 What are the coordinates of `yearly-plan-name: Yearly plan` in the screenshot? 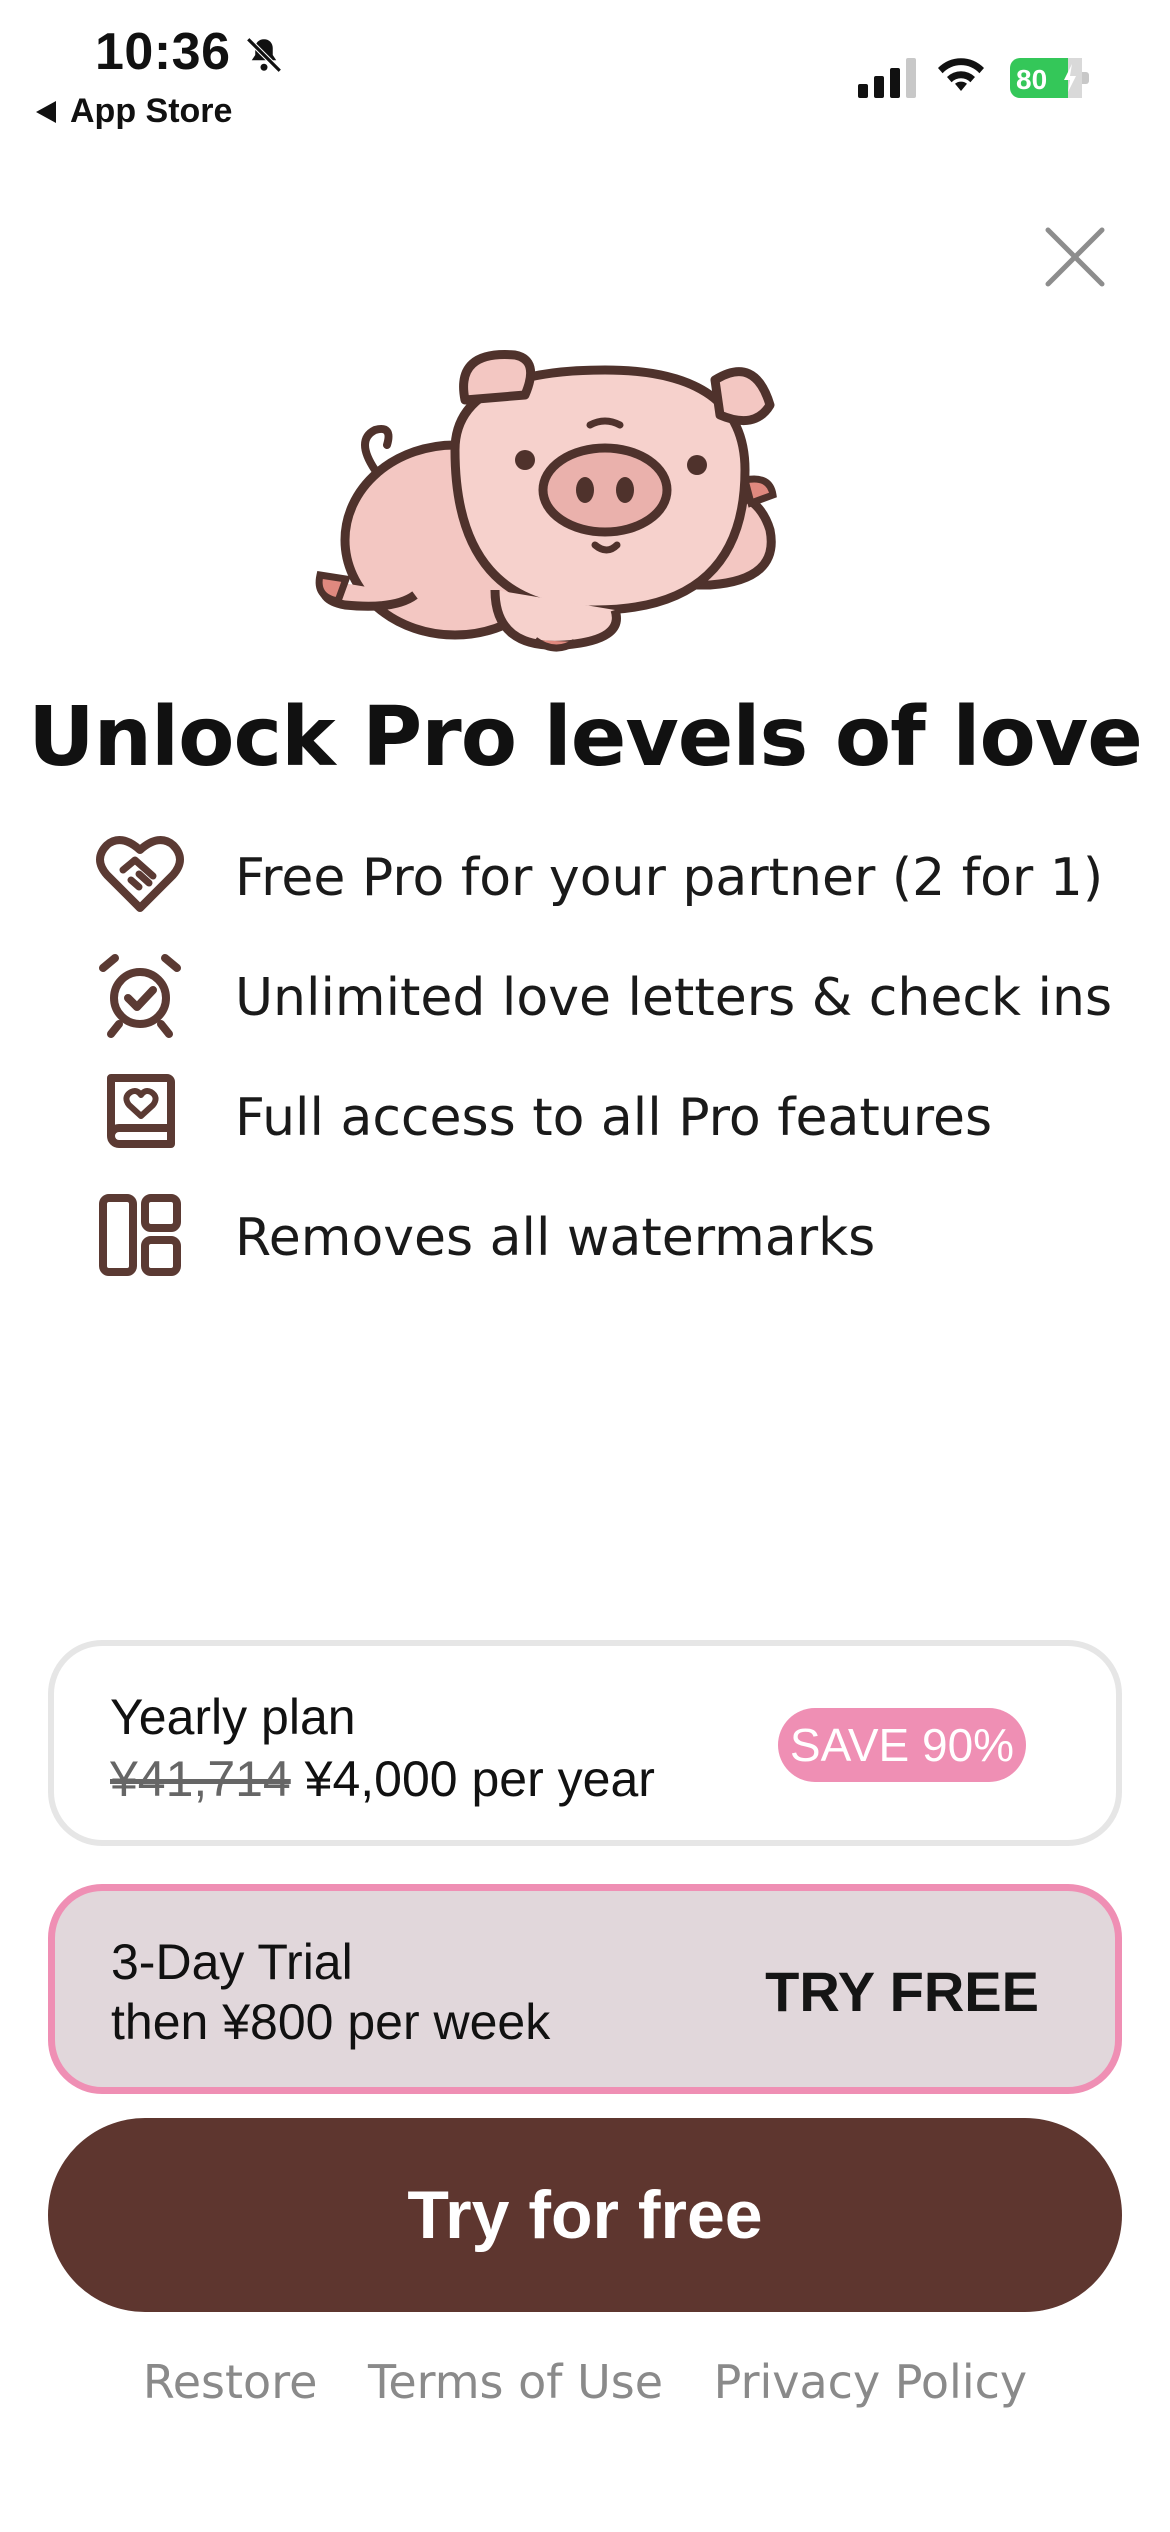 It's located at (233, 1717).